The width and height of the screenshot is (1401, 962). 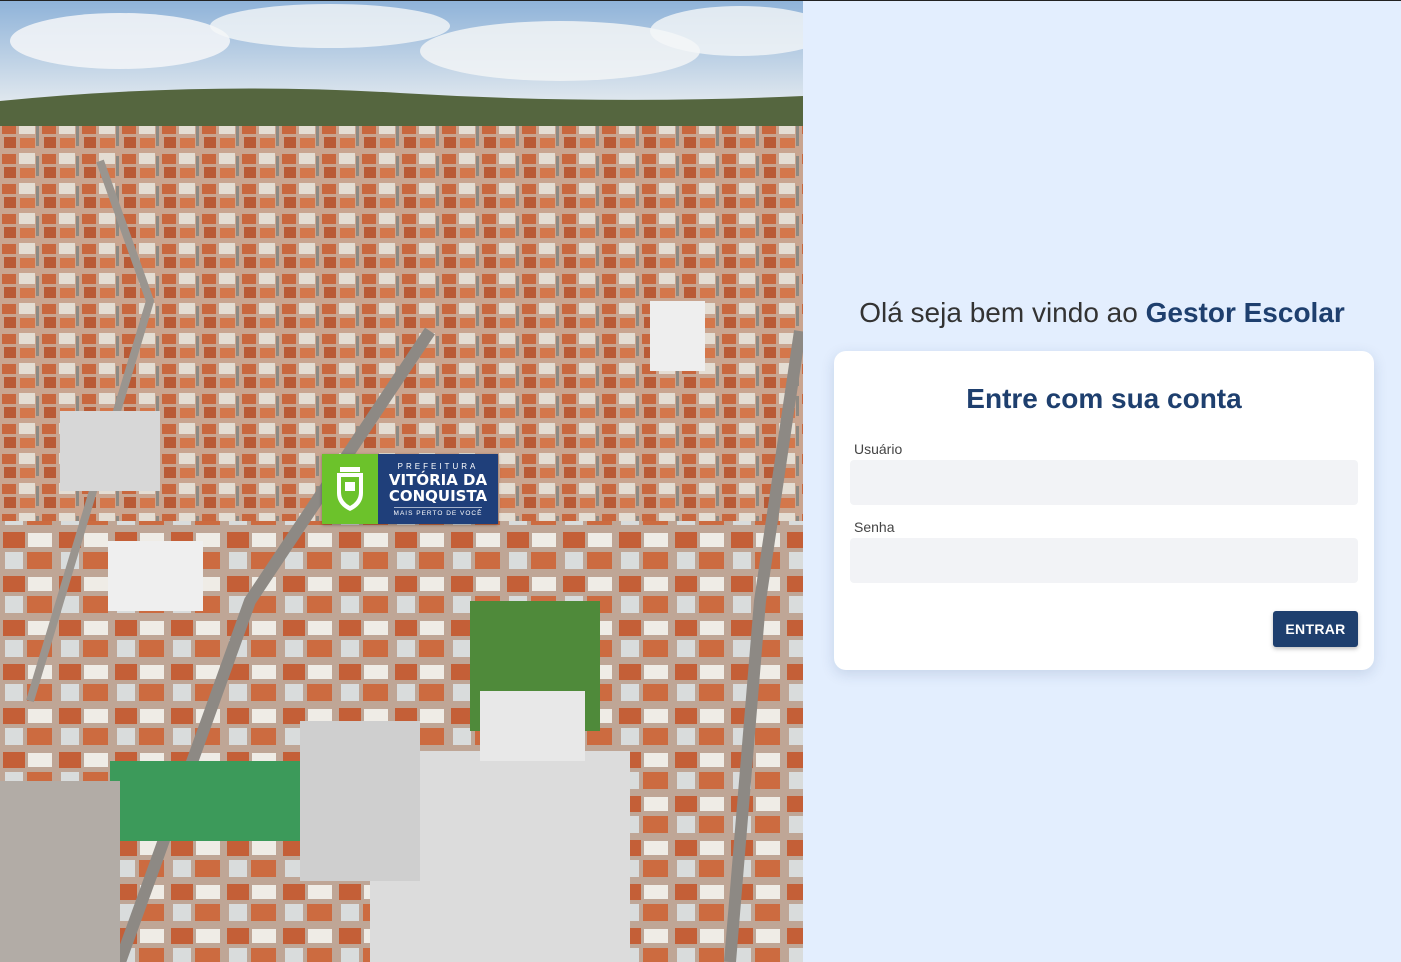 I want to click on login-title: Entre com sua conta, so click(x=1104, y=398).